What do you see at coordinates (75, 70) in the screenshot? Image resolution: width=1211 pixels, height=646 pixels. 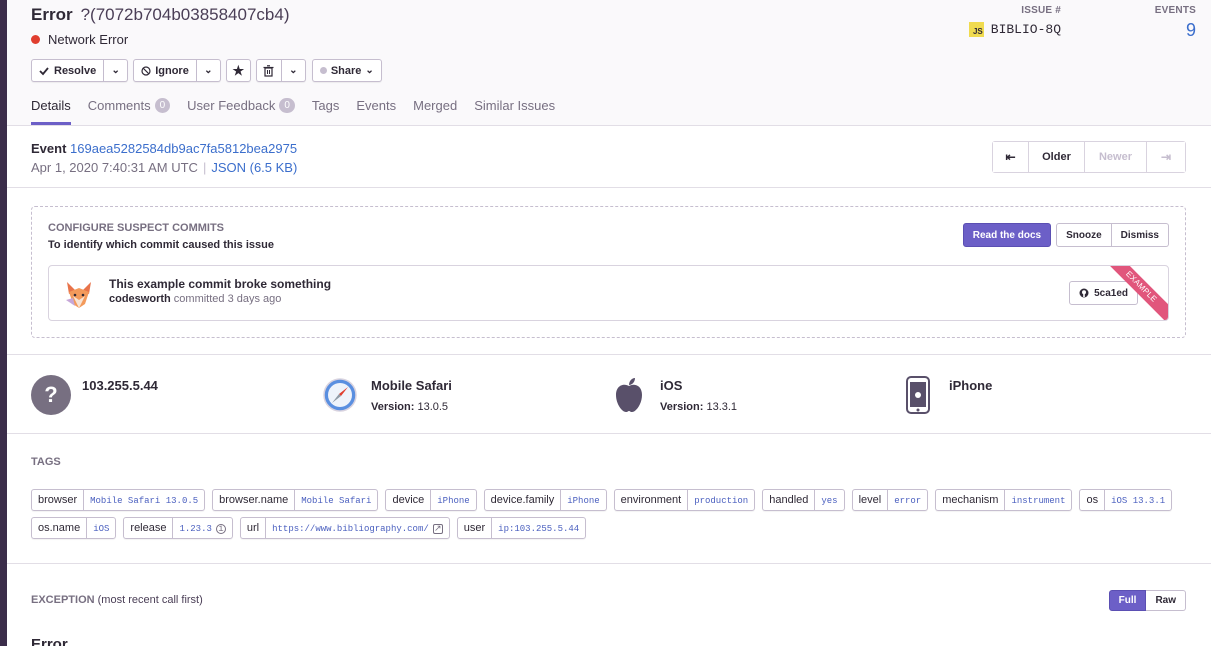 I see `resolve-label: Resolve` at bounding box center [75, 70].